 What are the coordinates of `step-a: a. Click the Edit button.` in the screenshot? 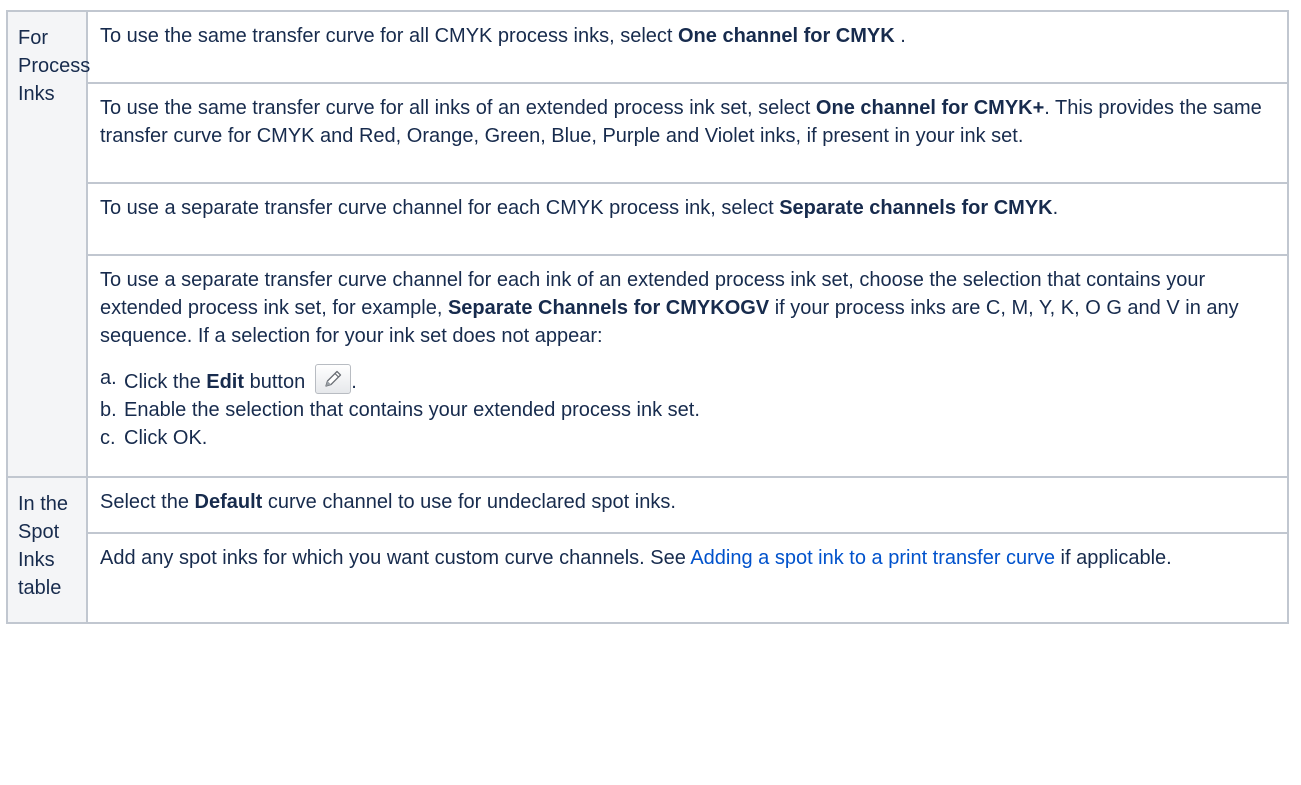 It's located at (687, 380).